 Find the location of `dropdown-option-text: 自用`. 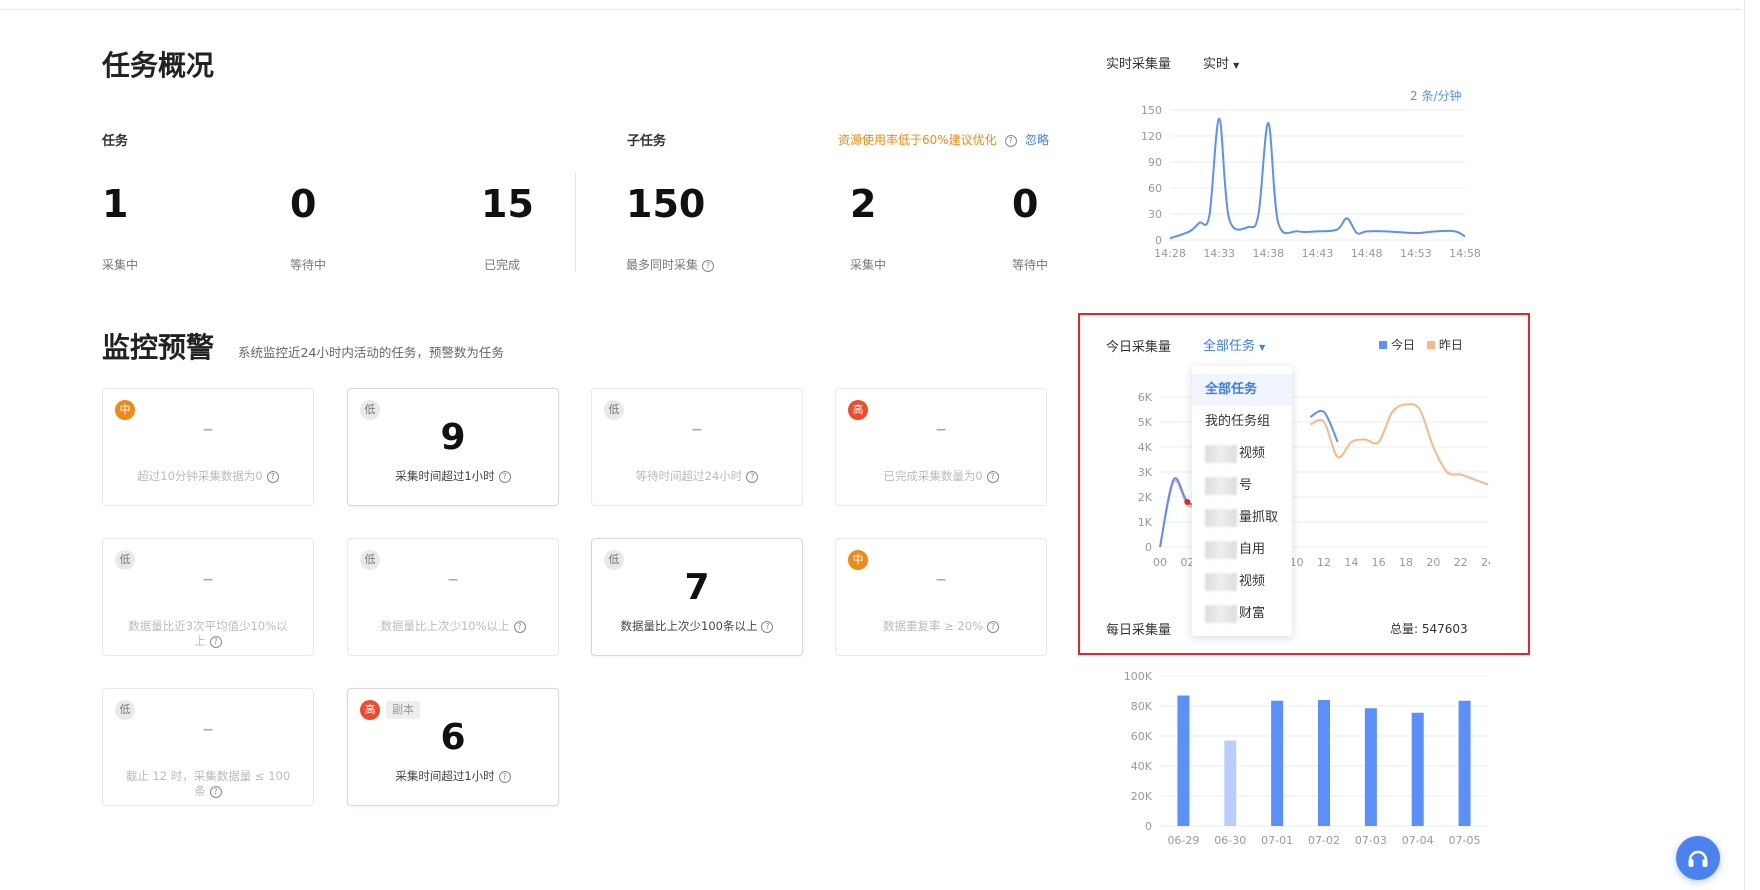

dropdown-option-text: 自用 is located at coordinates (1252, 549).